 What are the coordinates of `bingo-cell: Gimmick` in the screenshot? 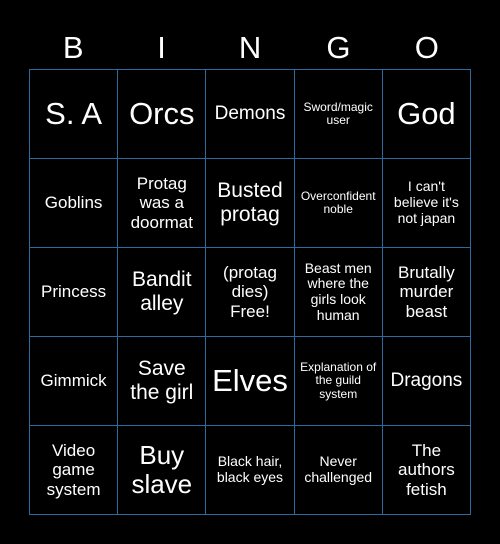 It's located at (74, 381).